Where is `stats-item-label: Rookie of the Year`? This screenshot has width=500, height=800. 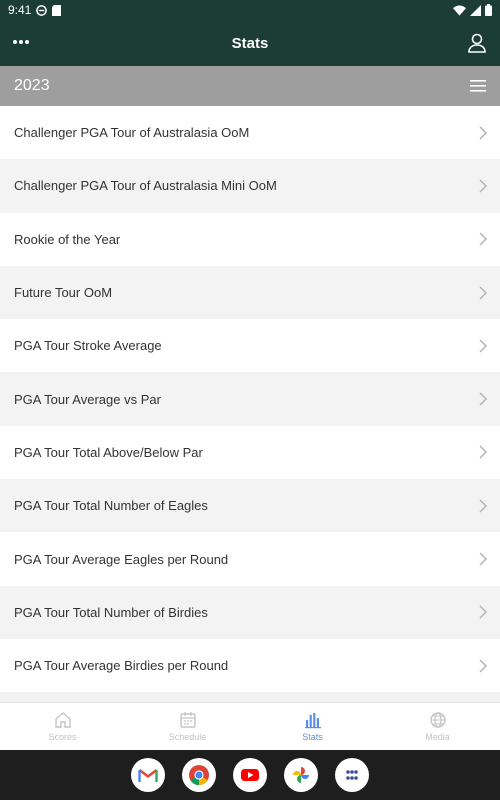 stats-item-label: Rookie of the Year is located at coordinates (67, 239).